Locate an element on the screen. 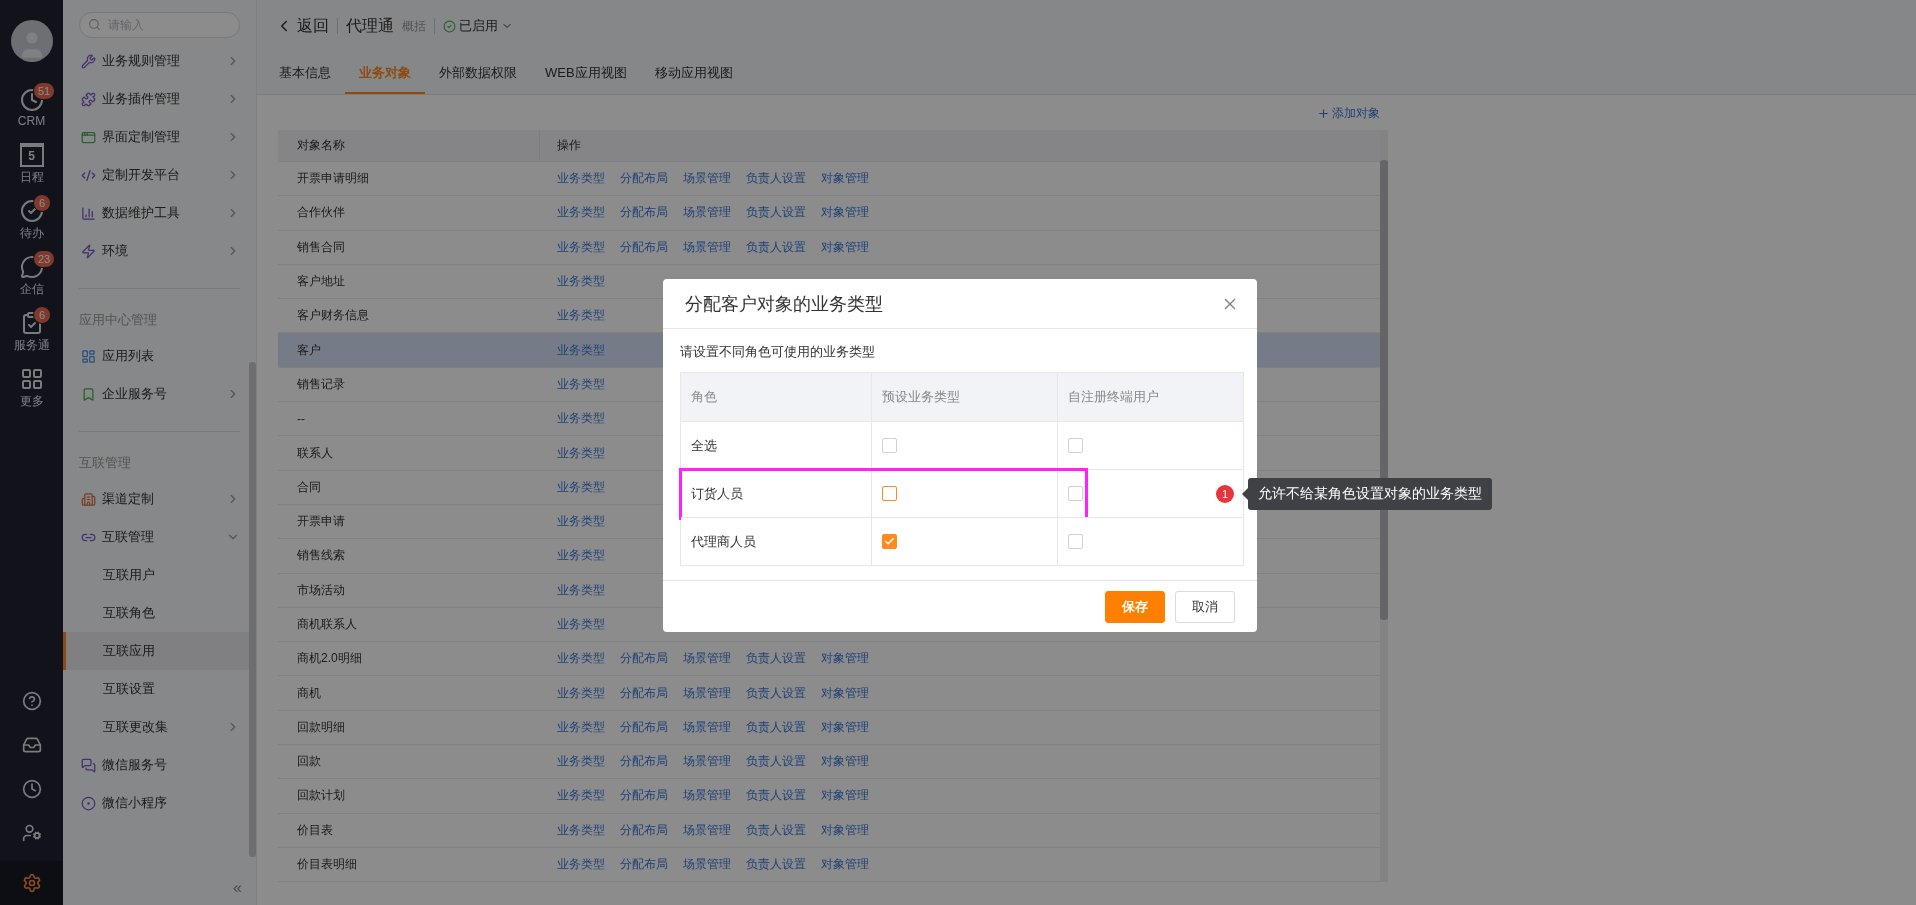 This screenshot has height=905, width=1916. tooltip: 允许不给某角色设置对象的业务类型 is located at coordinates (1370, 494).